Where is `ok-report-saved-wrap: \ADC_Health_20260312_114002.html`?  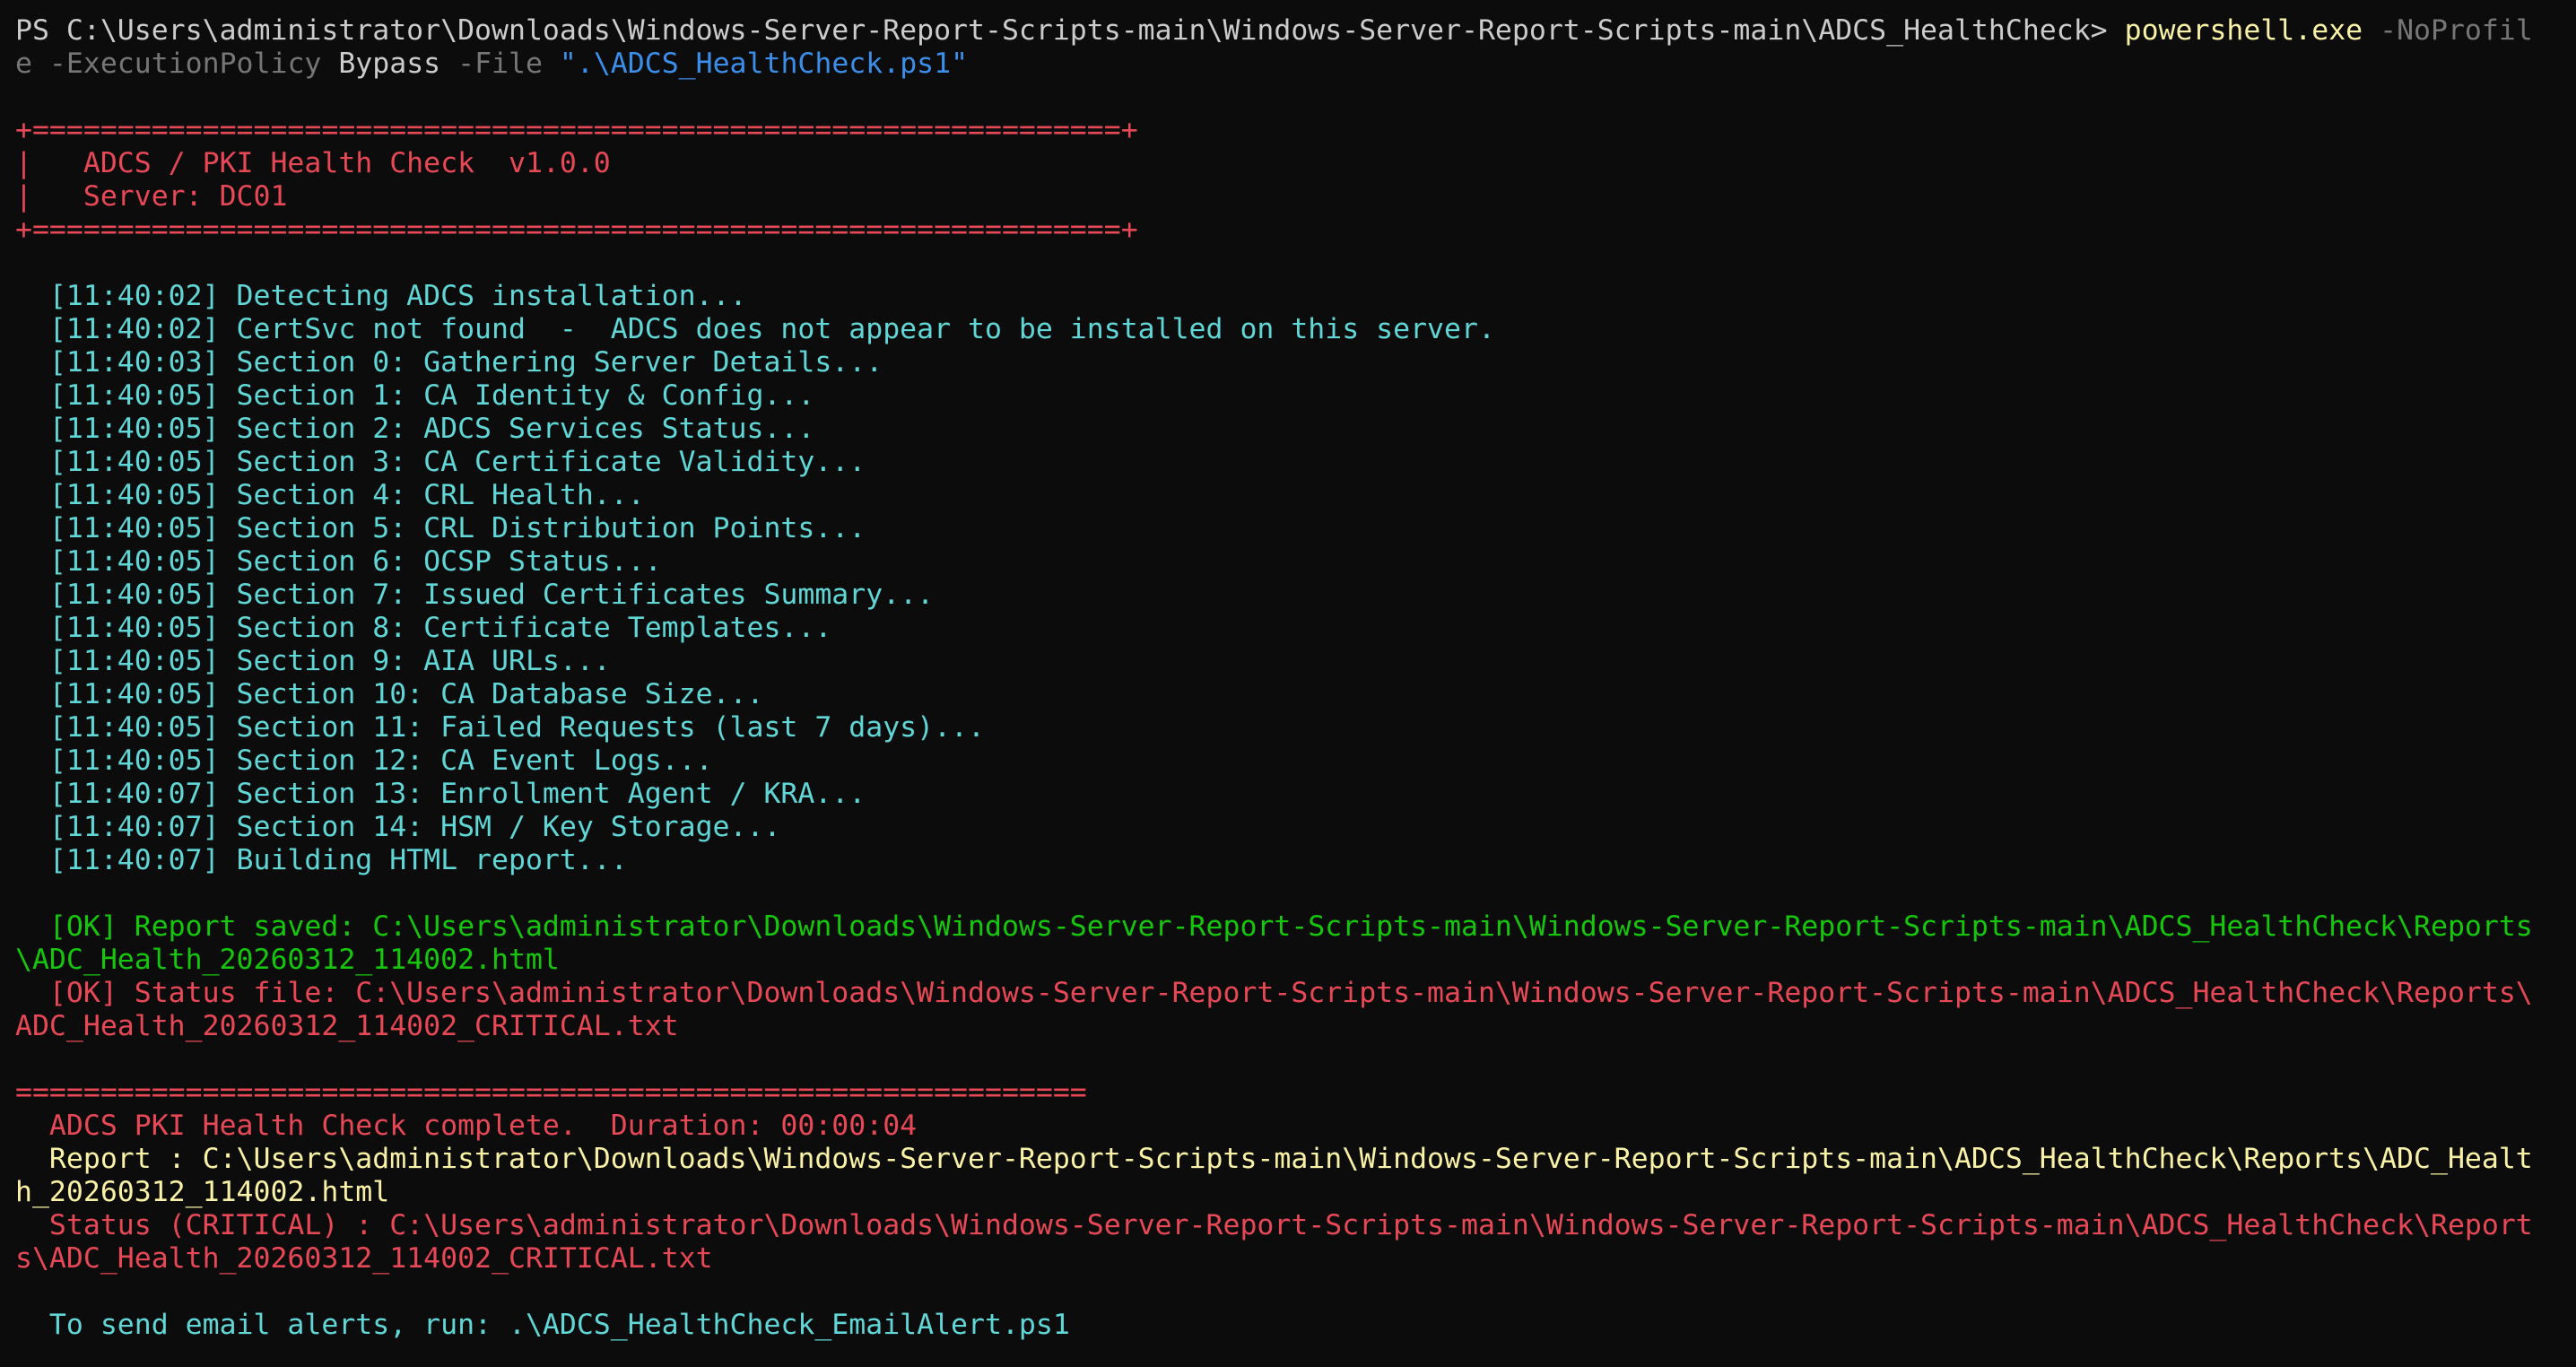 ok-report-saved-wrap: \ADC_Health_20260312_114002.html is located at coordinates (287, 960).